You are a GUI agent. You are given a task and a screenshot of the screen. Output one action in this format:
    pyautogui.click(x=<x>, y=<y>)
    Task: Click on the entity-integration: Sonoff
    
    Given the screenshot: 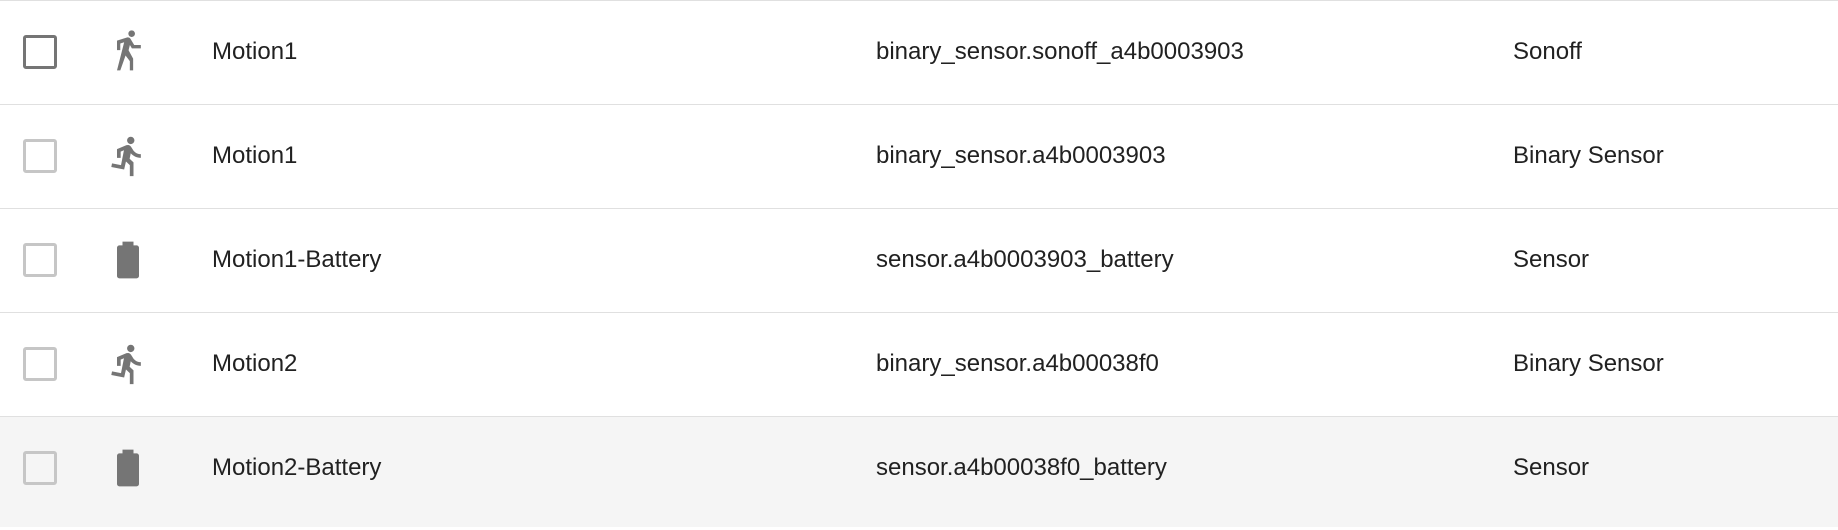 What is the action you would take?
    pyautogui.click(x=1547, y=51)
    